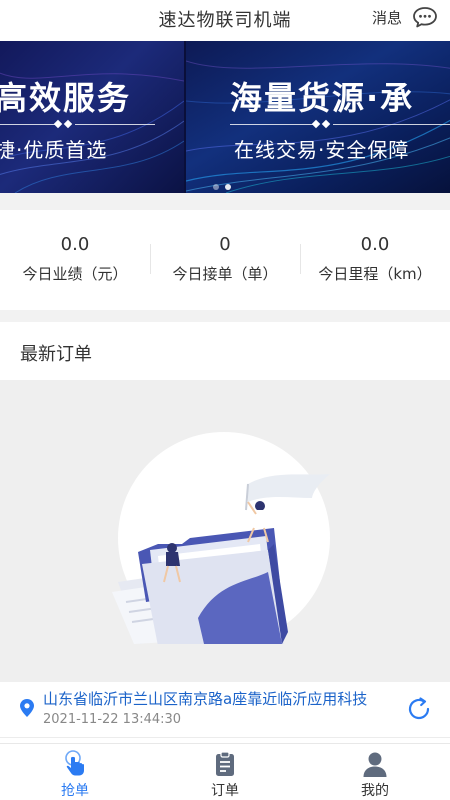 Image resolution: width=450 pixels, height=800 pixels. What do you see at coordinates (75, 260) in the screenshot?
I see `stat-revenue: 0.0 今日业绩（元）` at bounding box center [75, 260].